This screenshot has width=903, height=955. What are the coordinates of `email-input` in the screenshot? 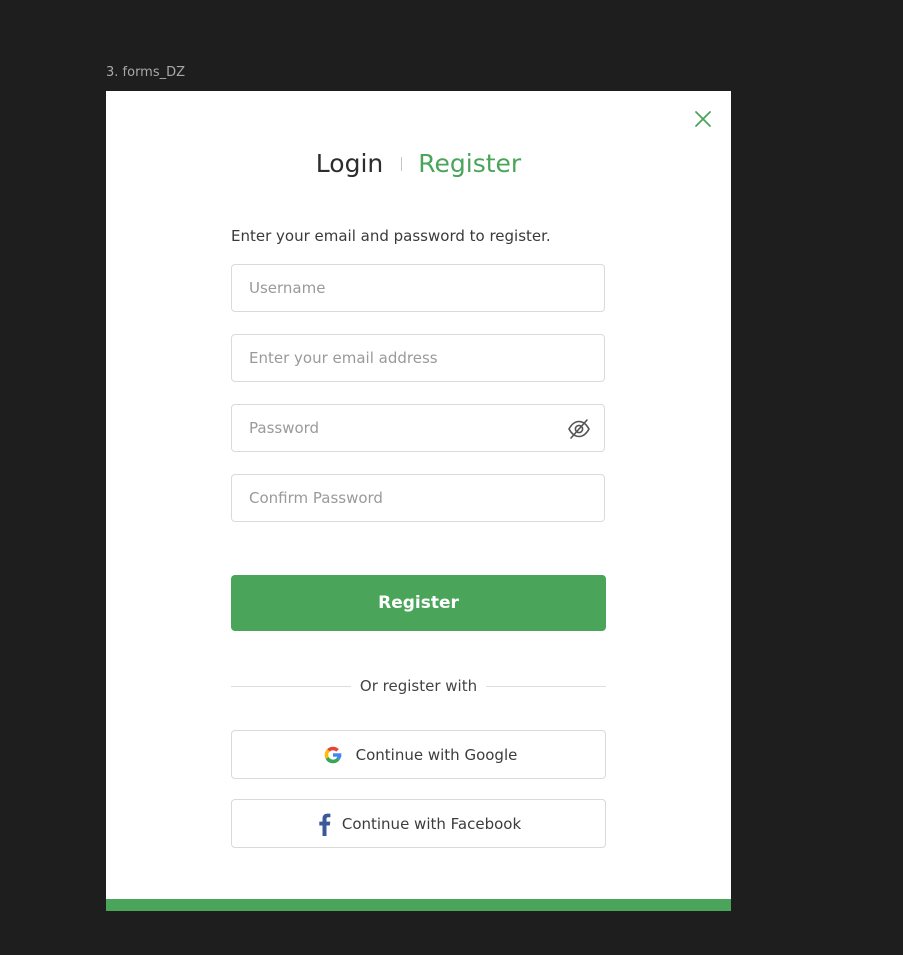 It's located at (418, 358).